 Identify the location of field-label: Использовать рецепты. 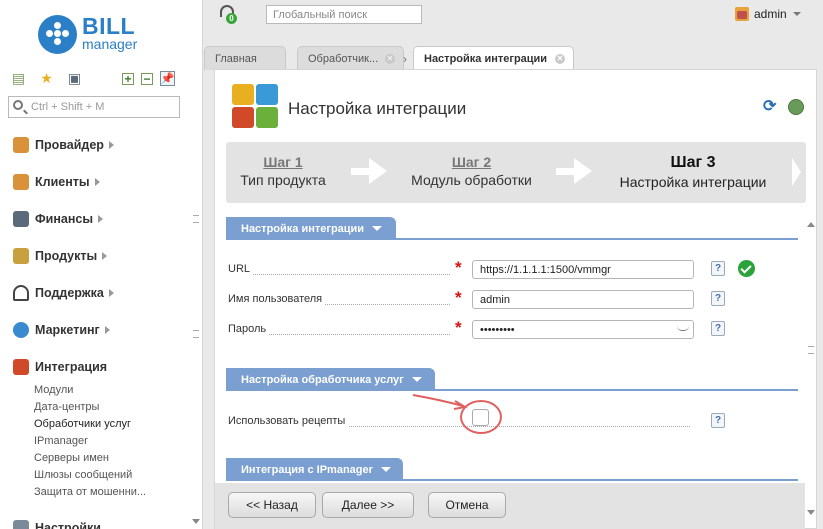
(288, 421).